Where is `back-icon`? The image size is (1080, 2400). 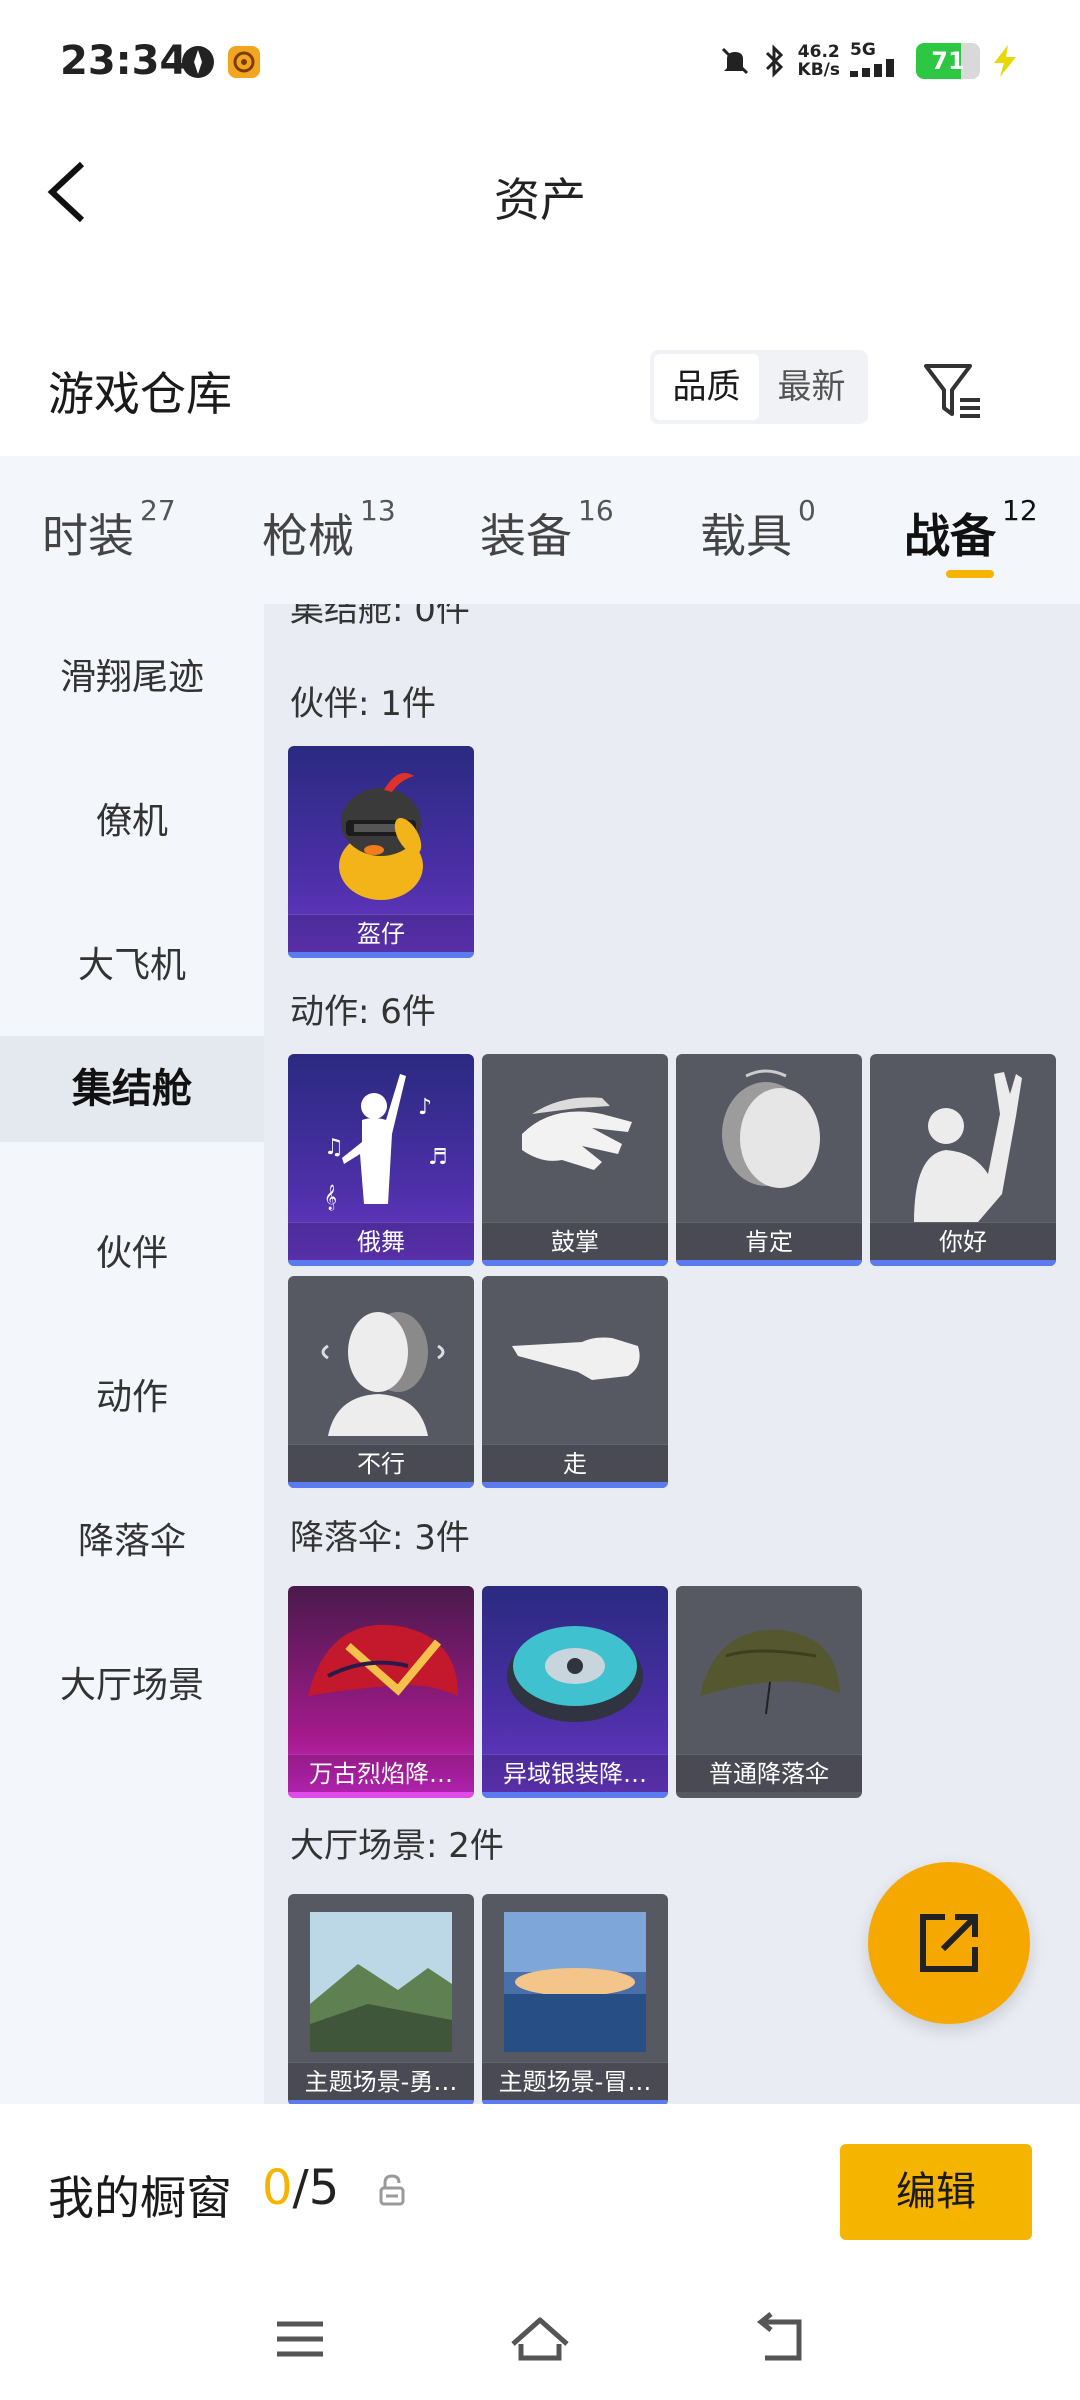
back-icon is located at coordinates (780, 2339).